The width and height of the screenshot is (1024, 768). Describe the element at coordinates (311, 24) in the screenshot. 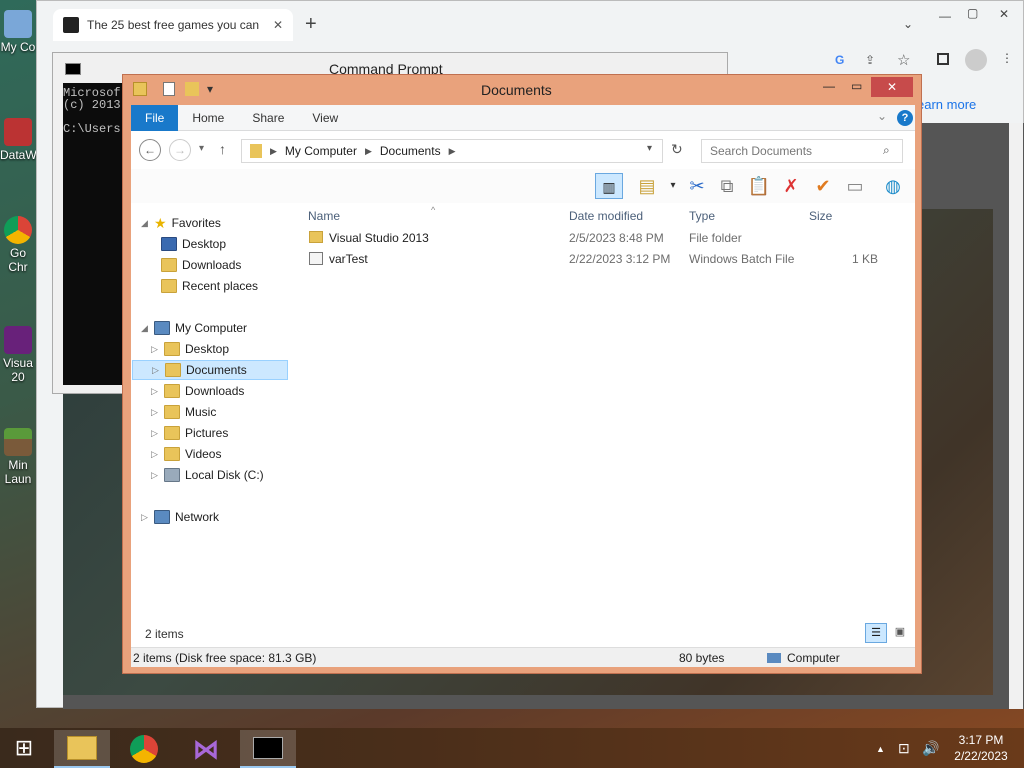

I see `new-tab-button: +` at that location.